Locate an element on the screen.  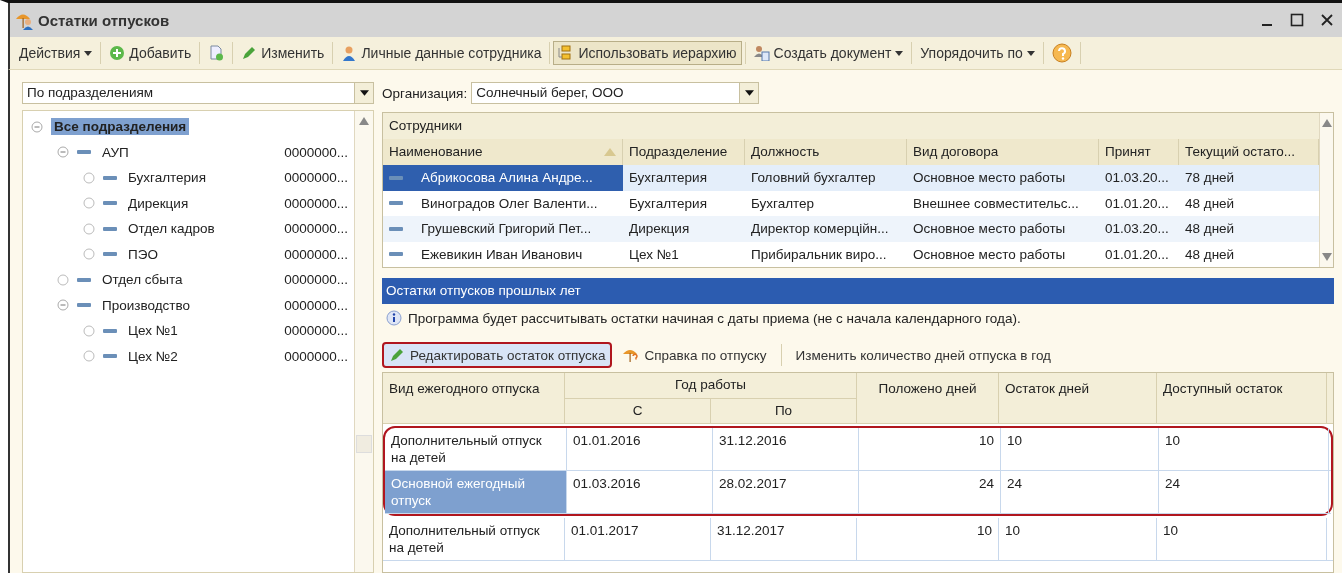
tree-item: Цех №2 is located at coordinates (153, 356).